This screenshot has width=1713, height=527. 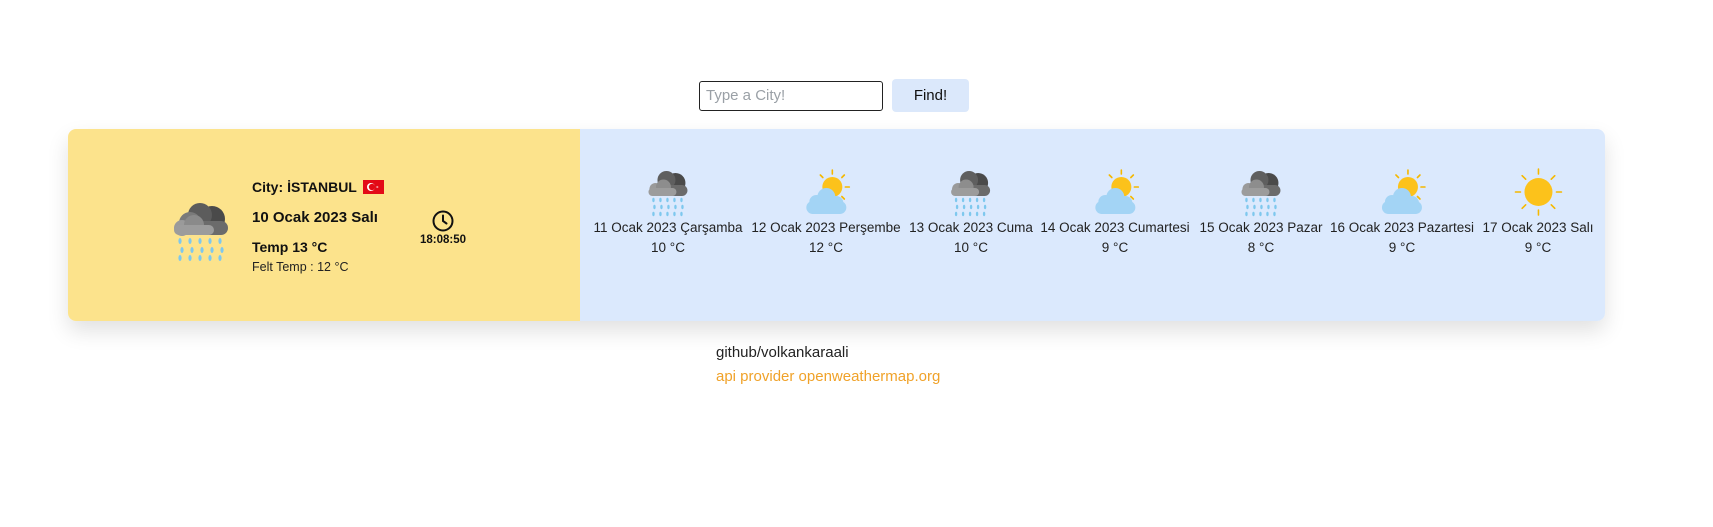 I want to click on forecast-item: 17 Ocak 2023 Salı 9 °C, so click(x=1538, y=211).